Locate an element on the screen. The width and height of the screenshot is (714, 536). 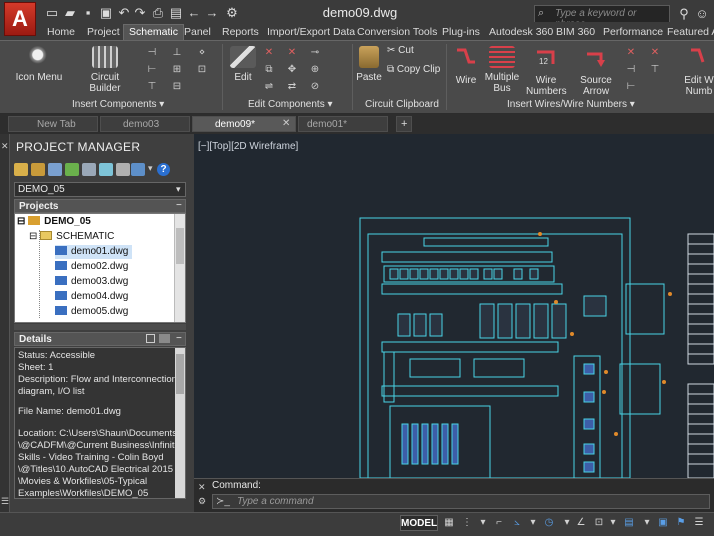
tab-conversion-tools: Conversion Tools is located at coordinates (397, 33).